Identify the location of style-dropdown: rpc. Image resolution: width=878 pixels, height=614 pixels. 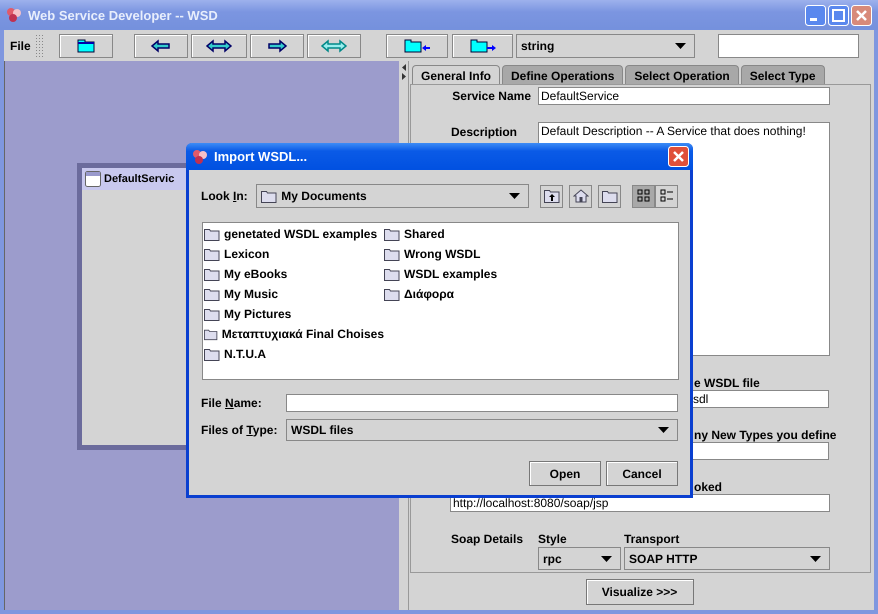
(579, 558).